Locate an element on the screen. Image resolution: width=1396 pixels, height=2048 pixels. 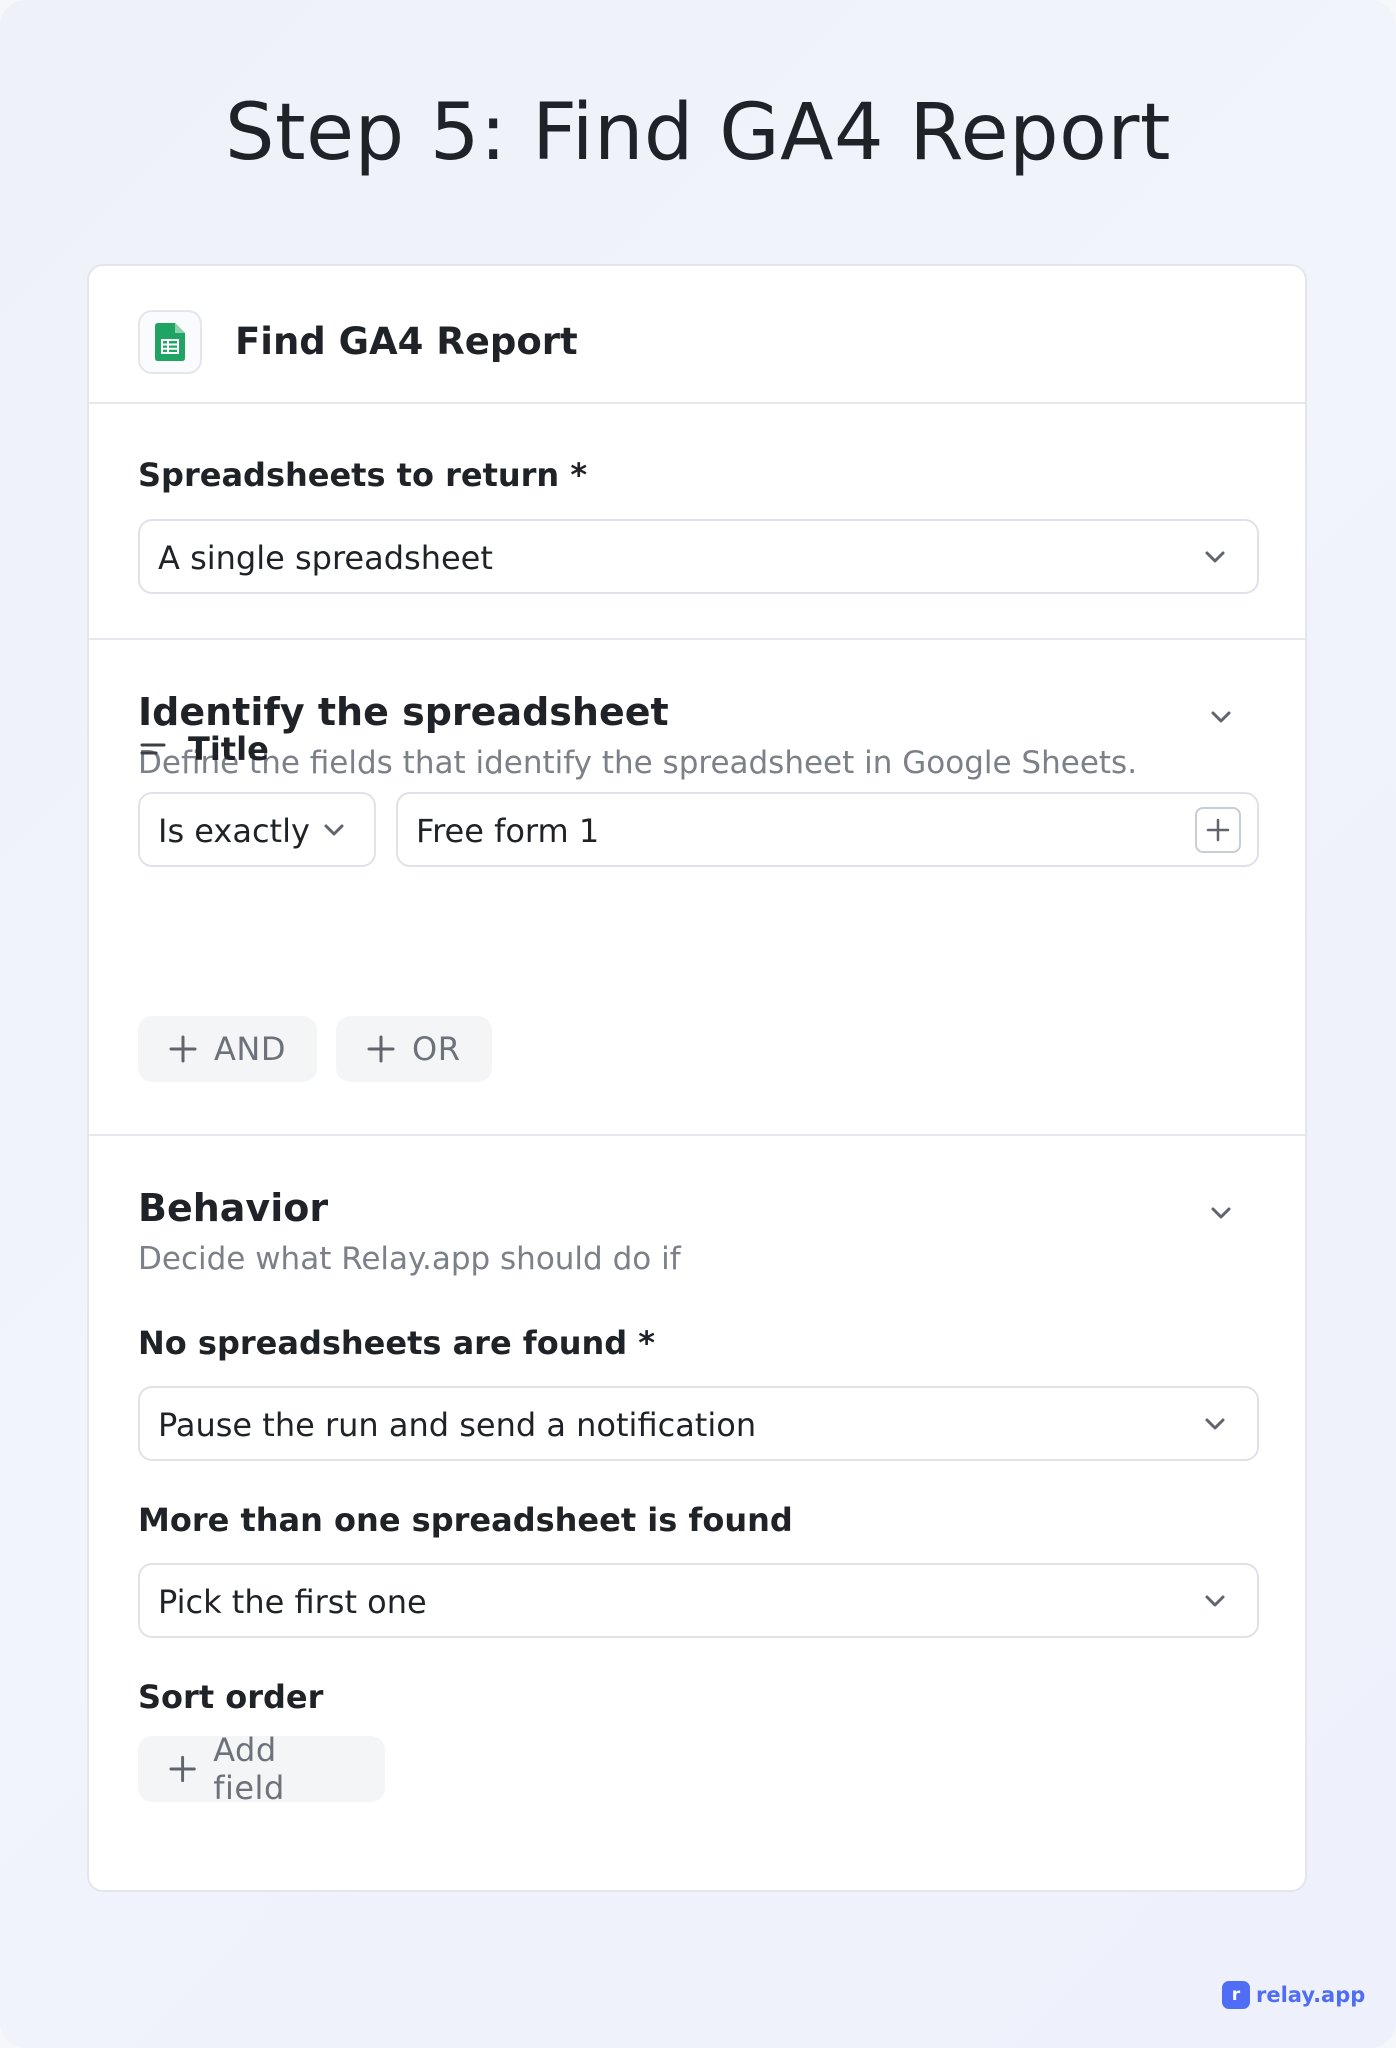
more-than-one-label: More than one spreadsheet is found is located at coordinates (465, 1520).